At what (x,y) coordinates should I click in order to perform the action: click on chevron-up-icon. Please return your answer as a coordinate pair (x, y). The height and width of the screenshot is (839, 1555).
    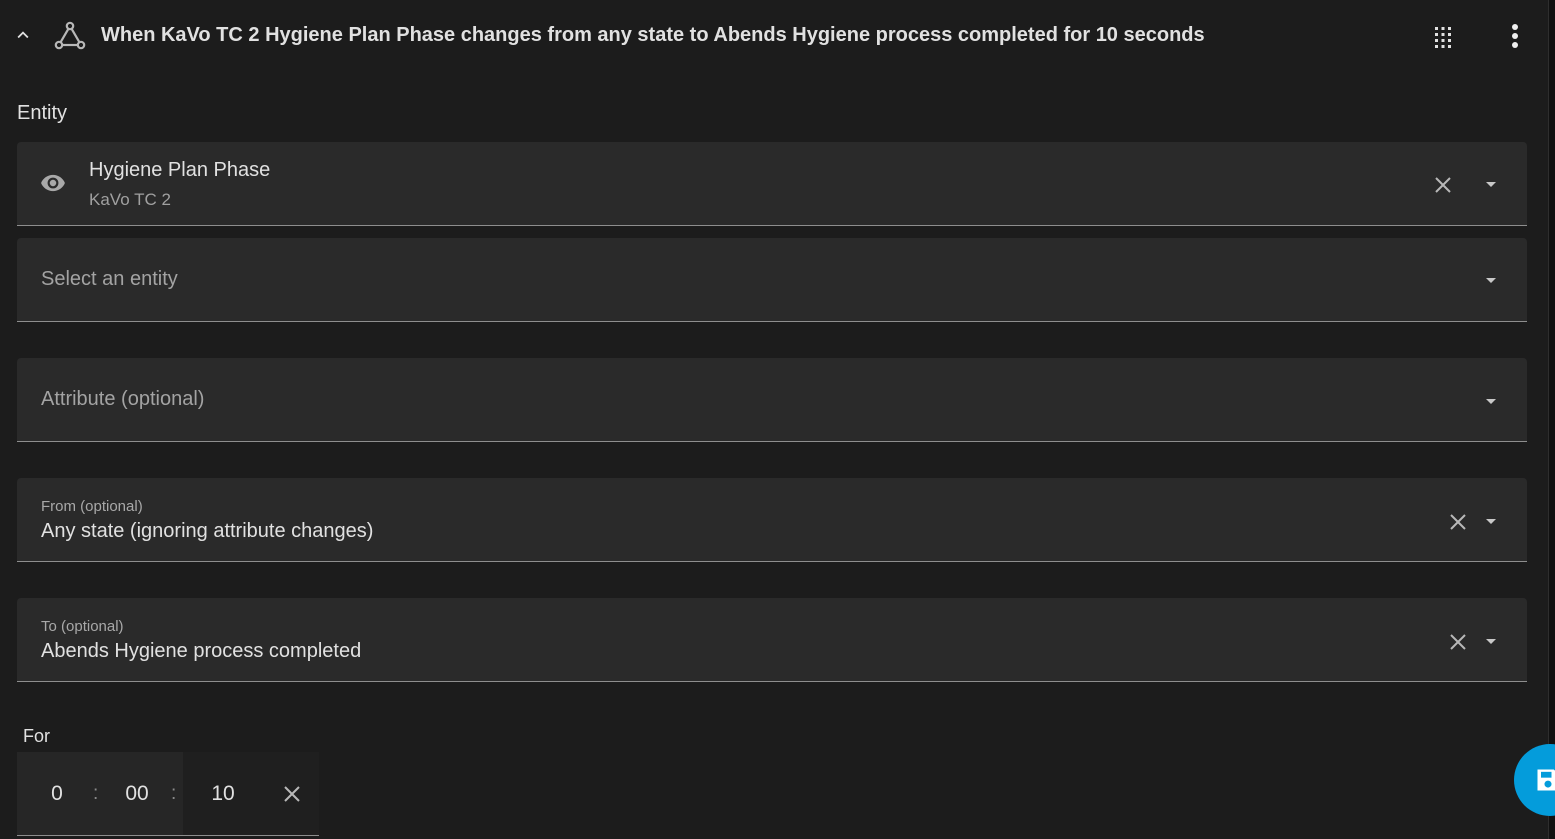
    Looking at the image, I should click on (23, 35).